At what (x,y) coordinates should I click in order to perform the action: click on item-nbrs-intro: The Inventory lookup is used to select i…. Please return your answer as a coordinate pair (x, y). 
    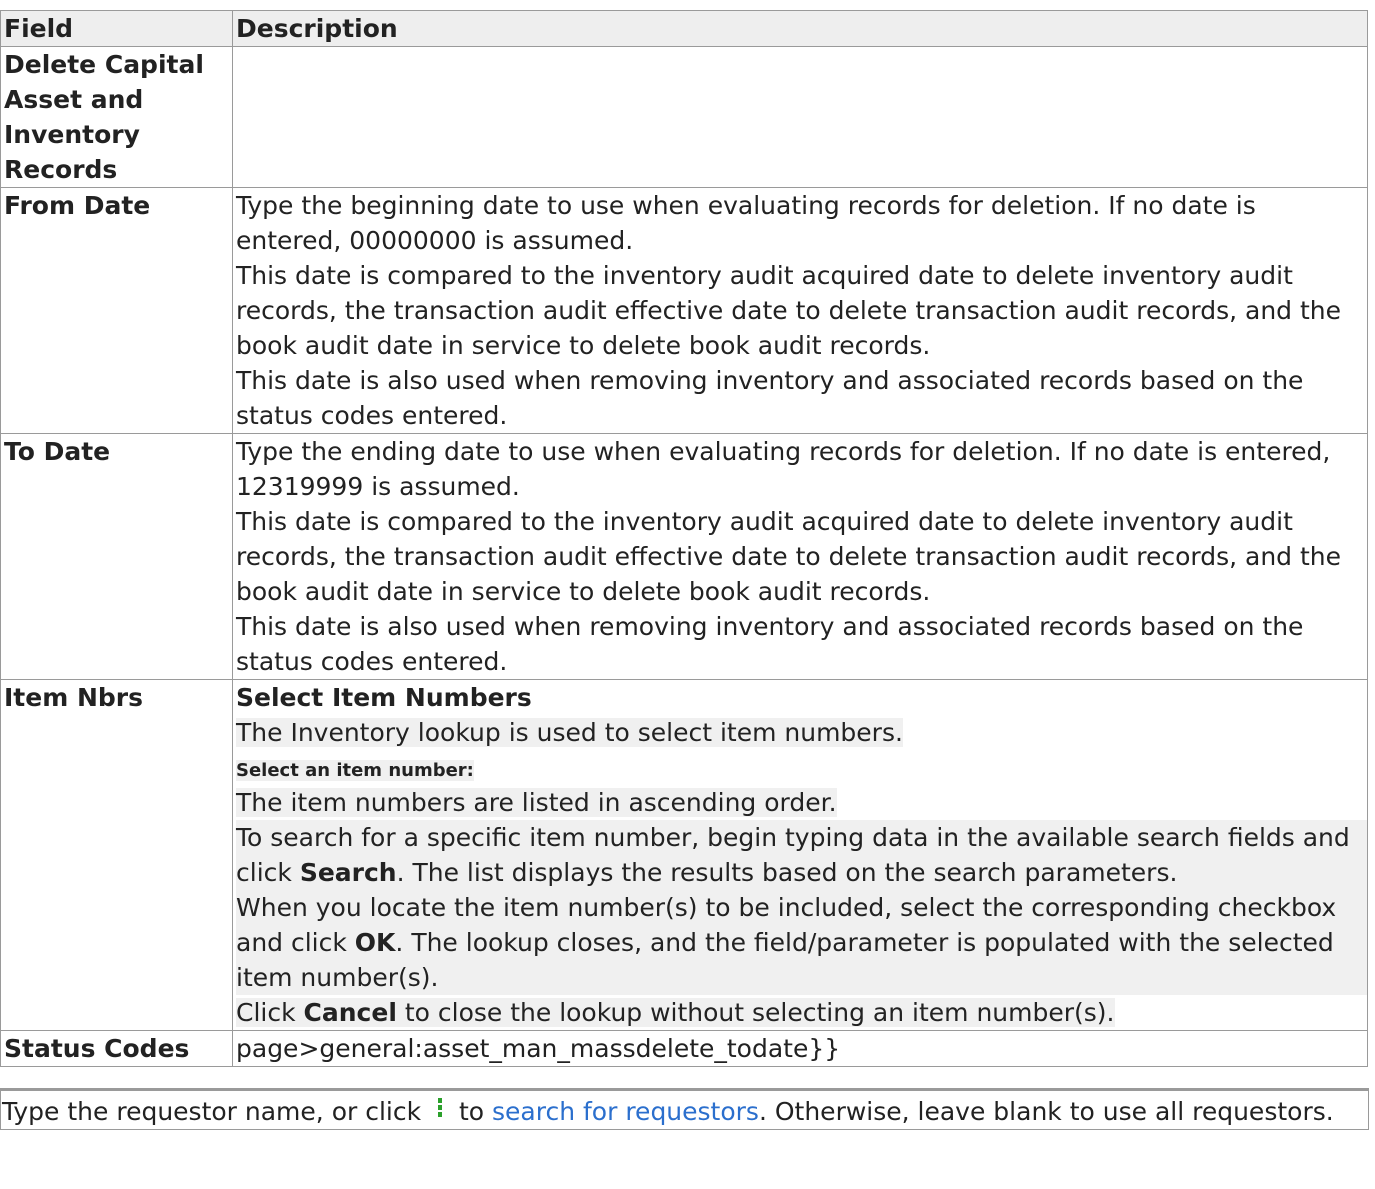
    Looking at the image, I should click on (569, 732).